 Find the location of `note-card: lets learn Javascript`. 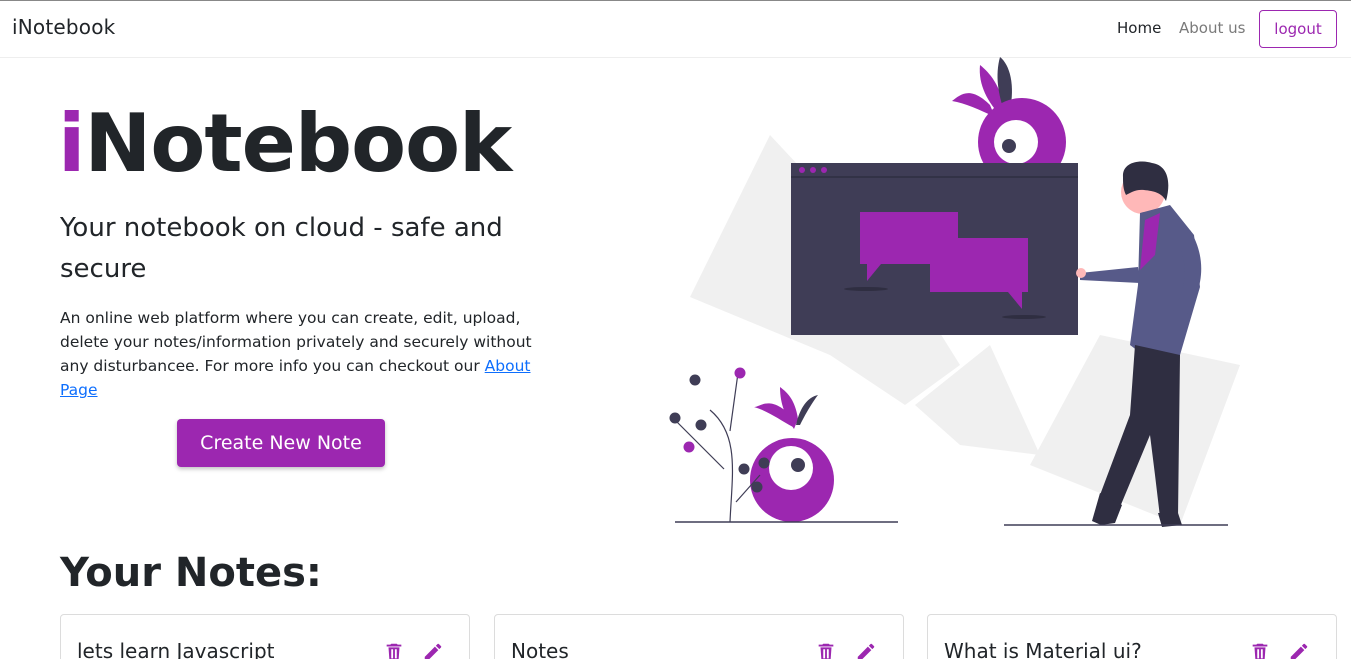

note-card: lets learn Javascript is located at coordinates (265, 636).